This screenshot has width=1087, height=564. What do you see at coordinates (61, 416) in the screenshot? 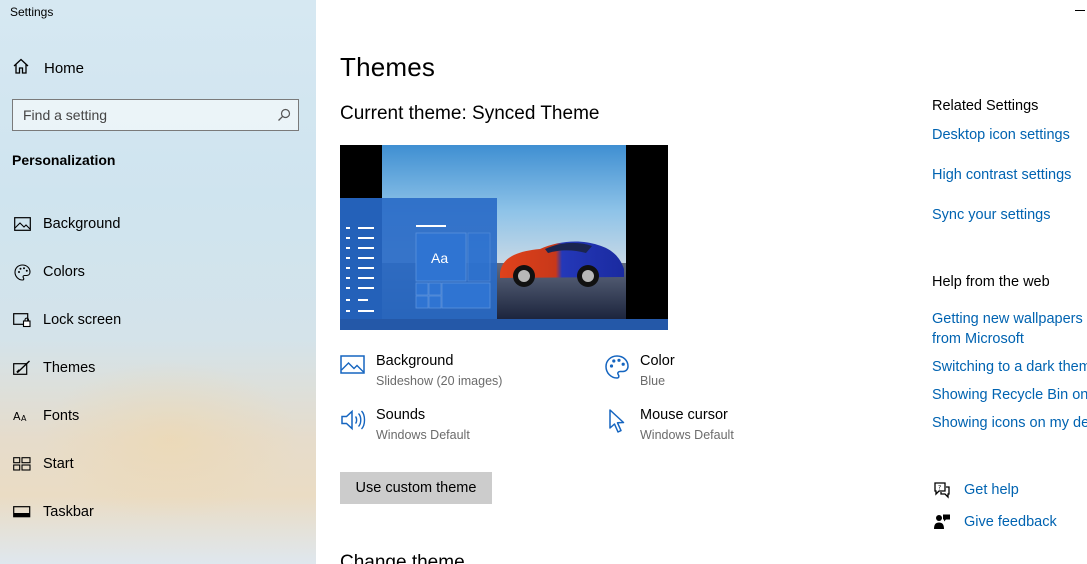
I see `sidebar-item-label: Fonts` at bounding box center [61, 416].